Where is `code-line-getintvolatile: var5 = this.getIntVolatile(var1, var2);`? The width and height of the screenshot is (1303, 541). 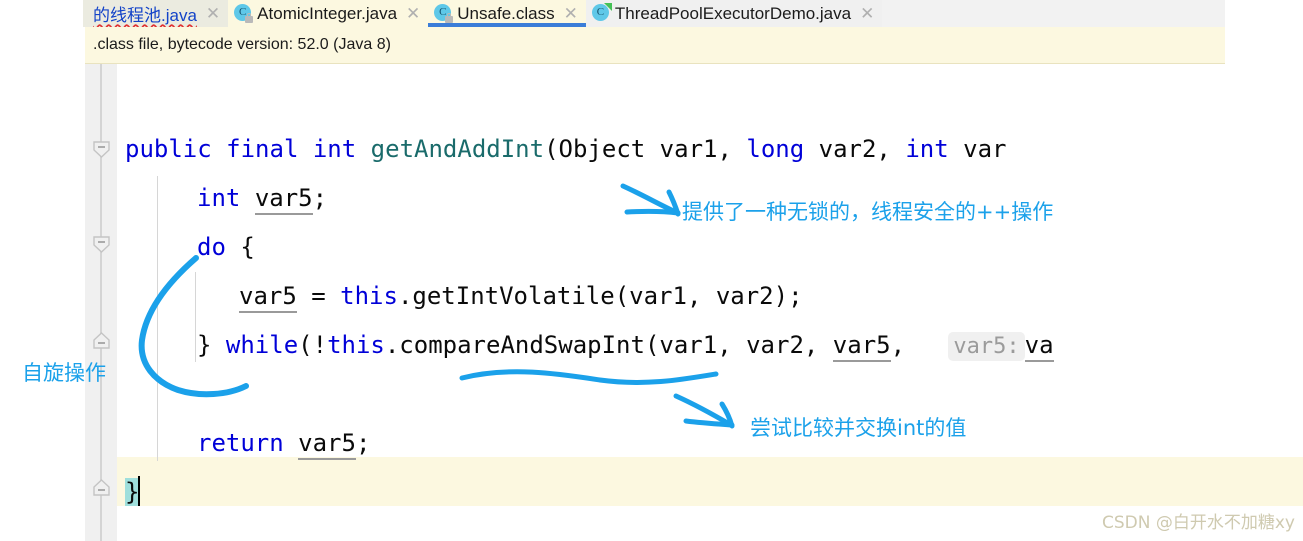 code-line-getintvolatile: var5 = this.getIntVolatile(var1, var2); is located at coordinates (521, 296).